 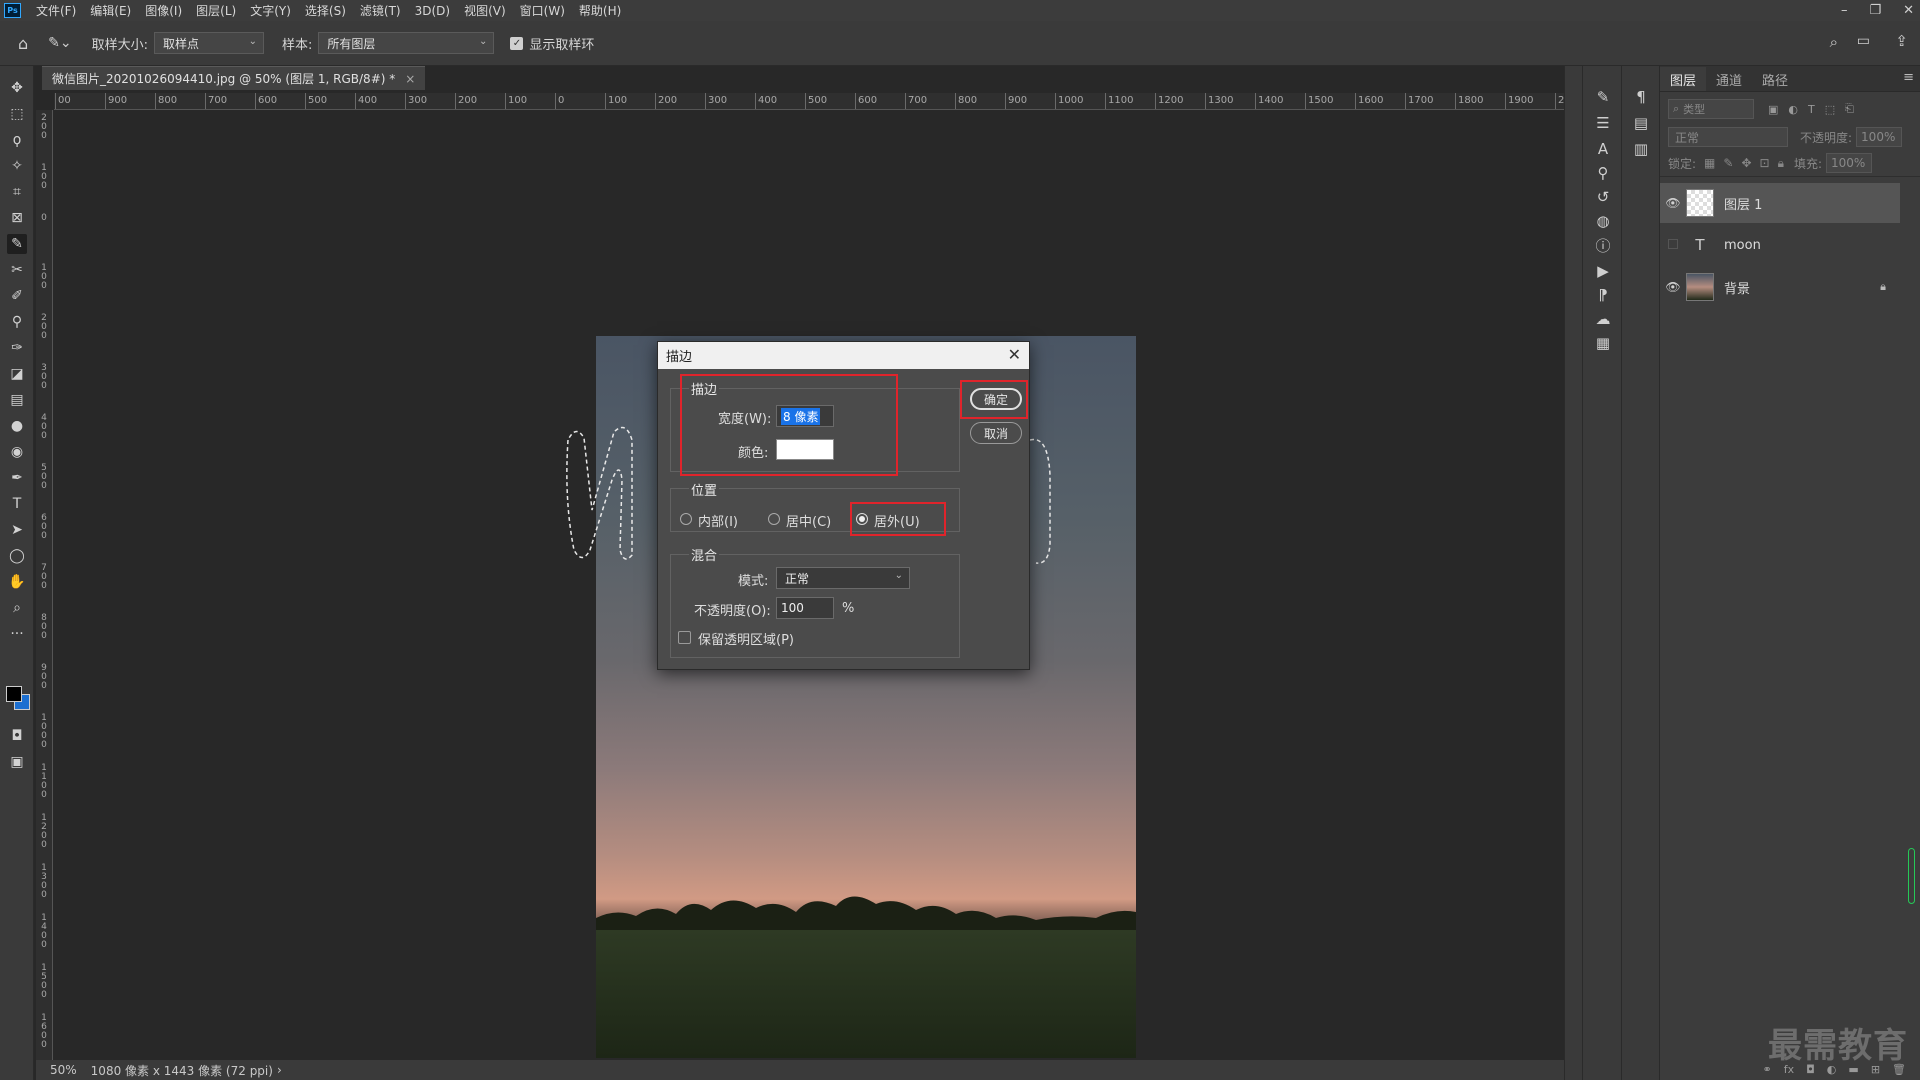 I want to click on layer-row-background: 👁︎ 背景 🔒︎, so click(x=1780, y=287).